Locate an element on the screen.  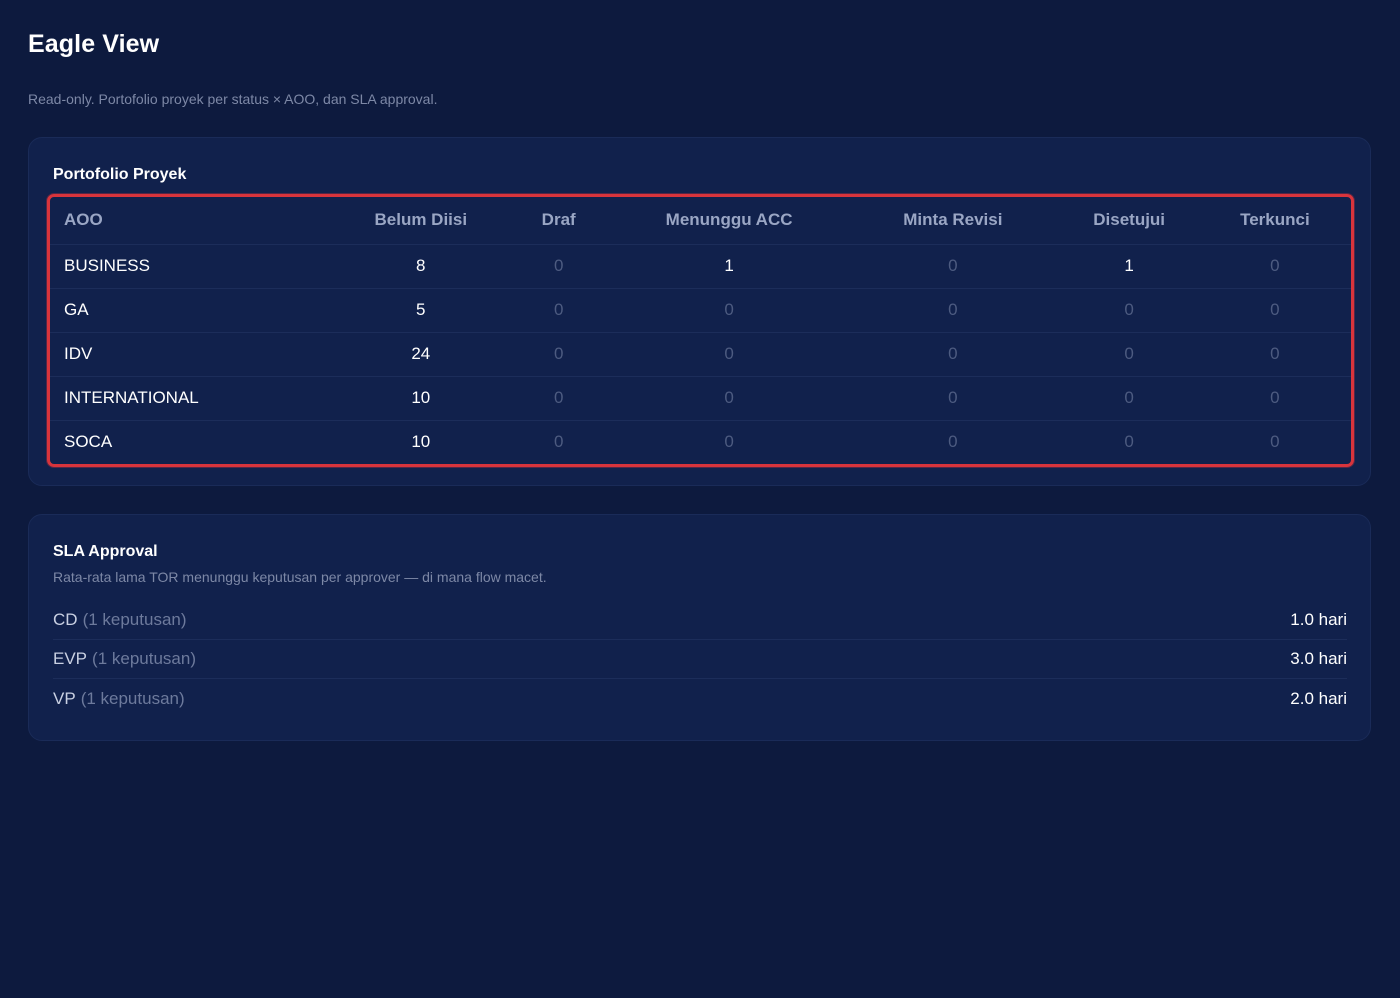
sla-approver: EVP (1 keputusan) is located at coordinates (124, 659).